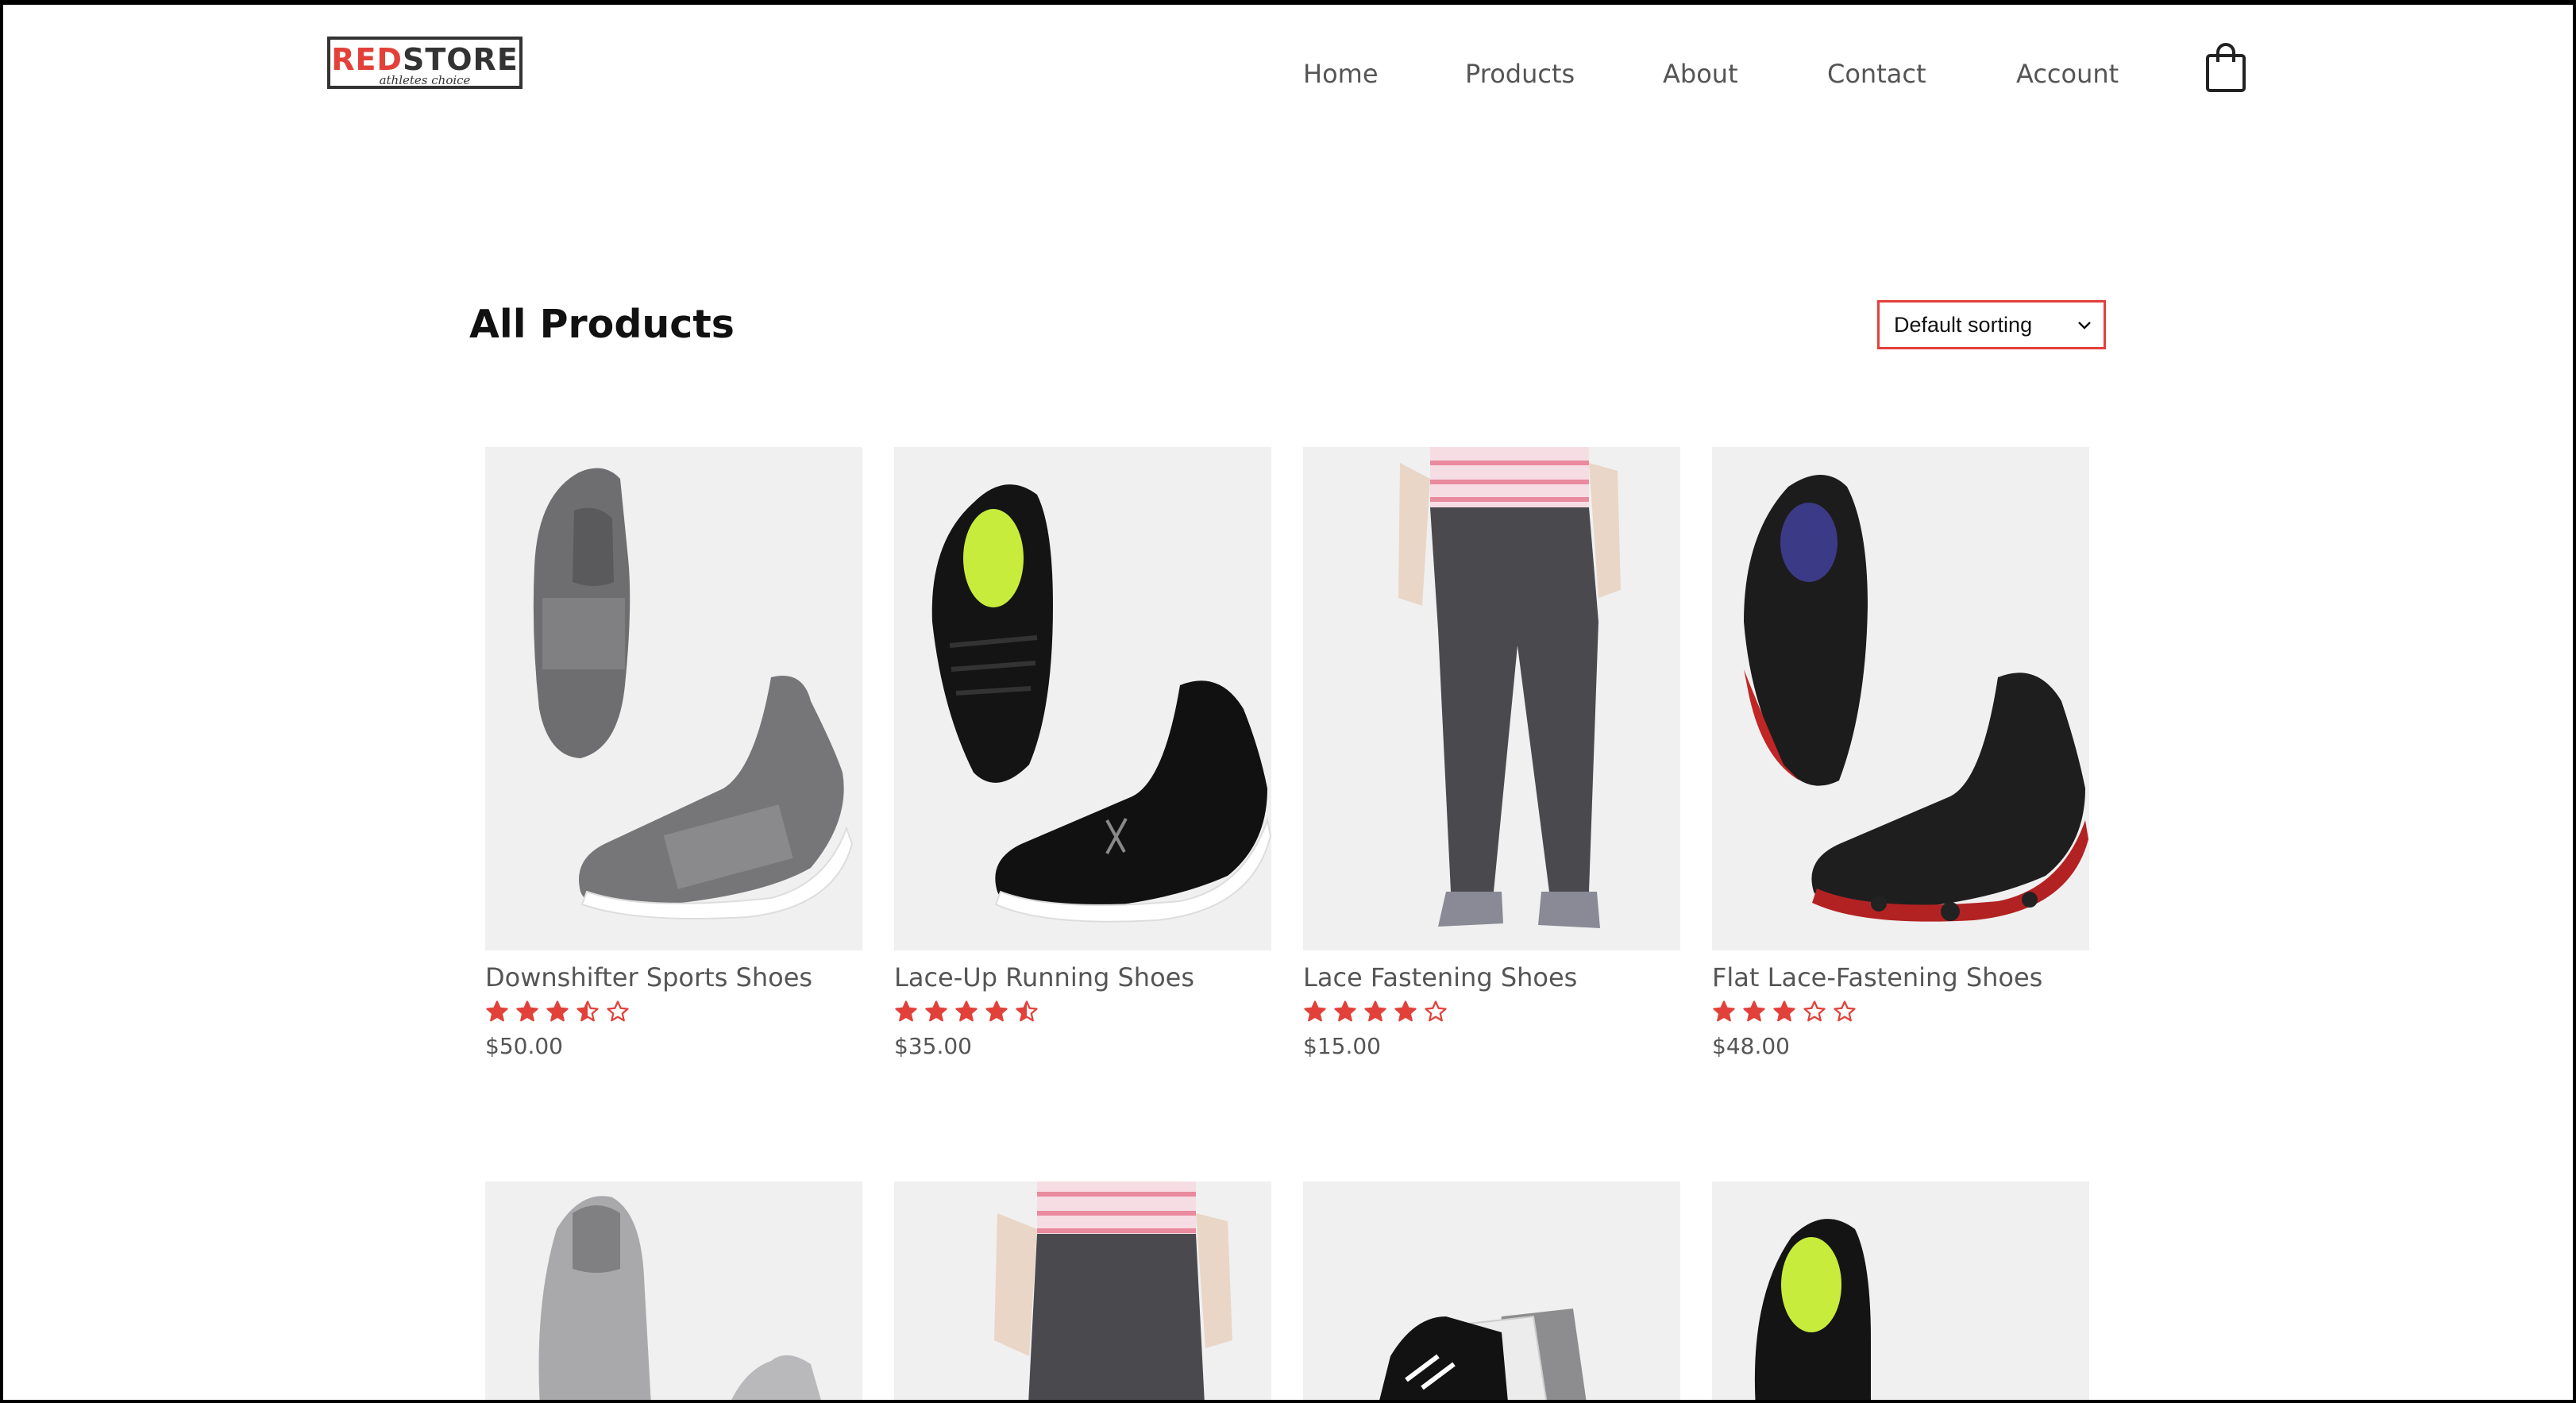 This screenshot has width=2576, height=1403. What do you see at coordinates (2225, 68) in the screenshot?
I see `shopping-bag-icon` at bounding box center [2225, 68].